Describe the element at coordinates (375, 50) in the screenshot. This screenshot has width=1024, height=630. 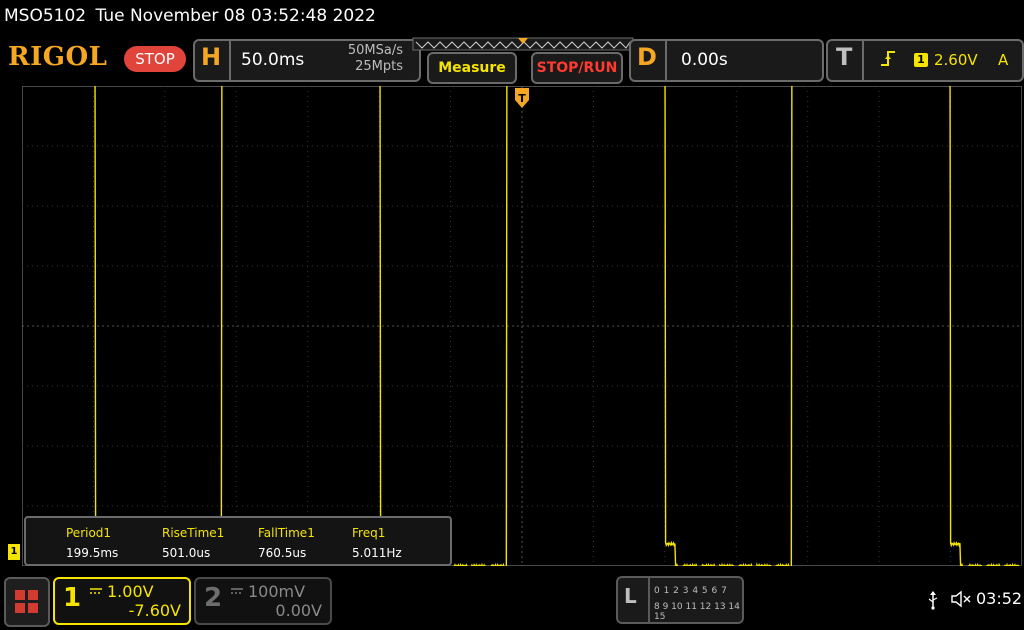
I see `sample-rate: 50MSa/s` at that location.